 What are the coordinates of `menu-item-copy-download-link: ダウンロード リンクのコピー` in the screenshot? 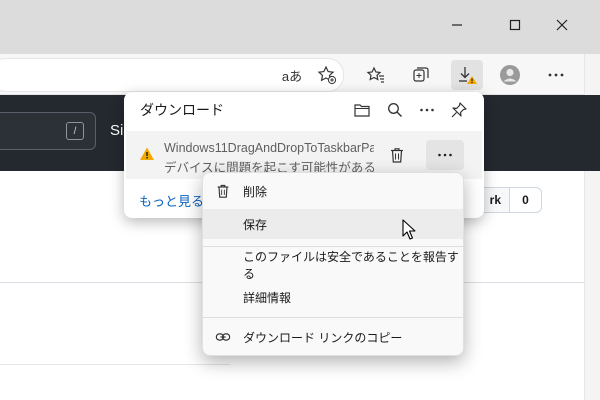 It's located at (333, 337).